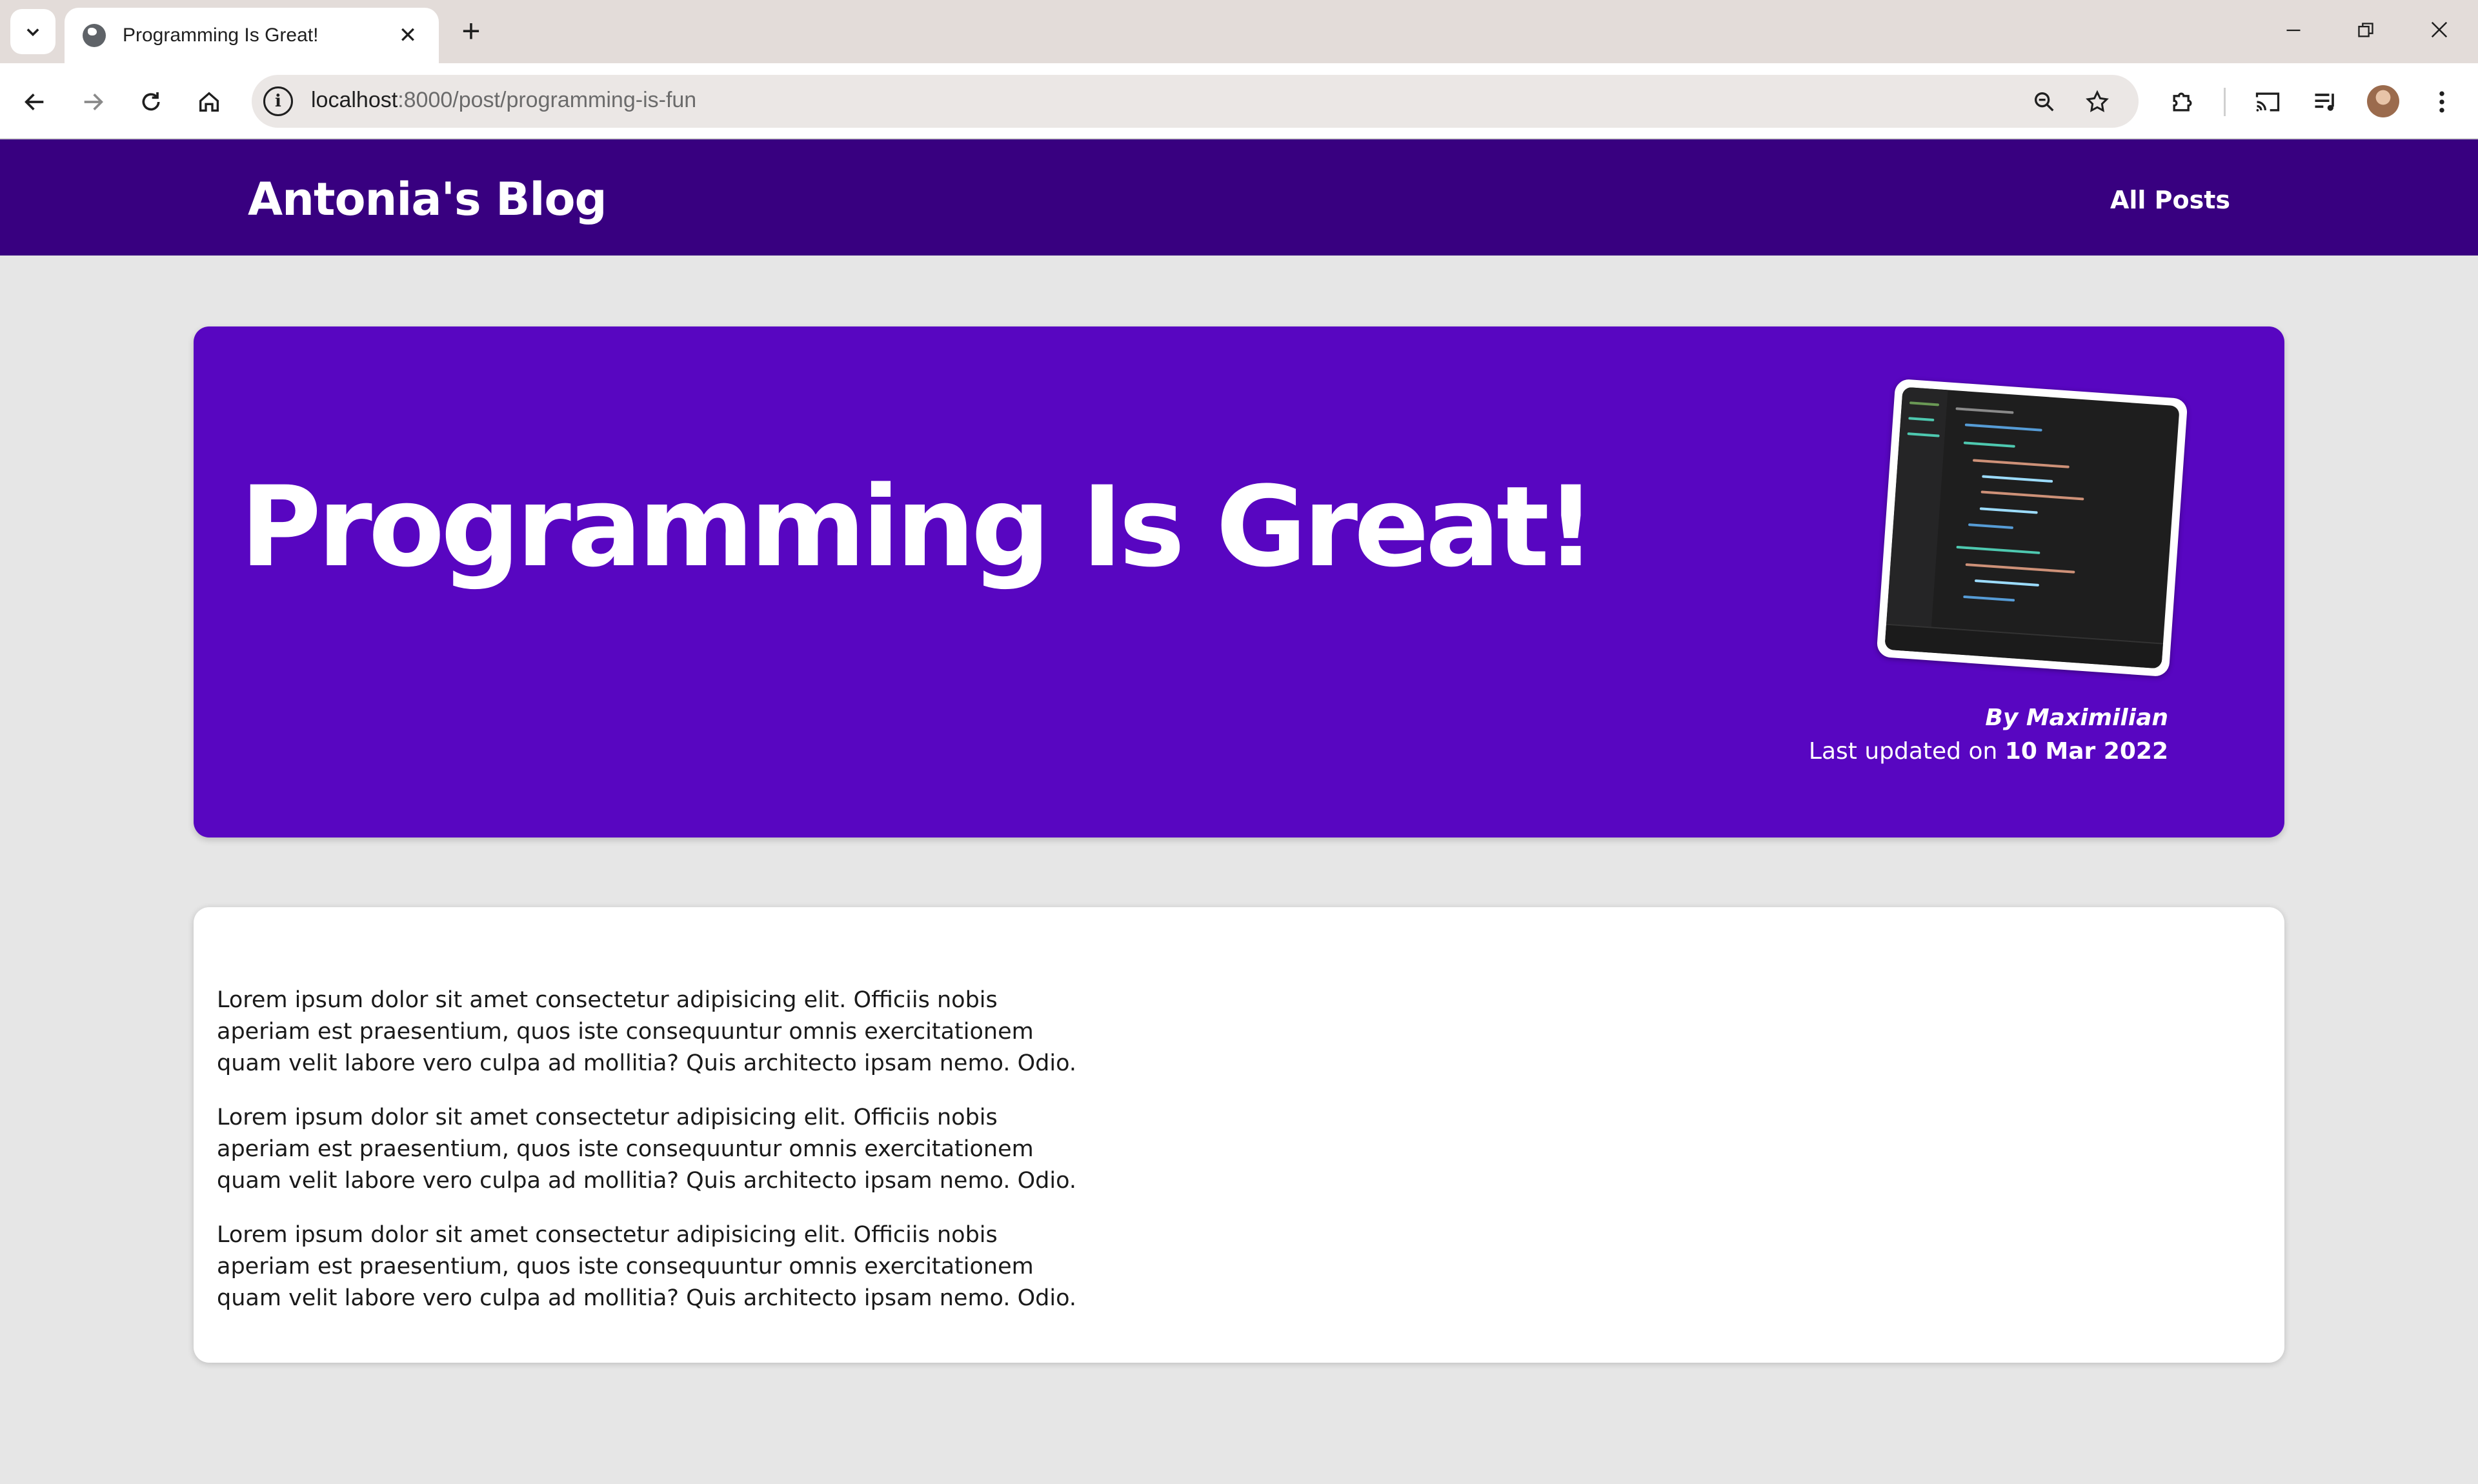  What do you see at coordinates (2383, 101) in the screenshot?
I see `profile-avatar` at bounding box center [2383, 101].